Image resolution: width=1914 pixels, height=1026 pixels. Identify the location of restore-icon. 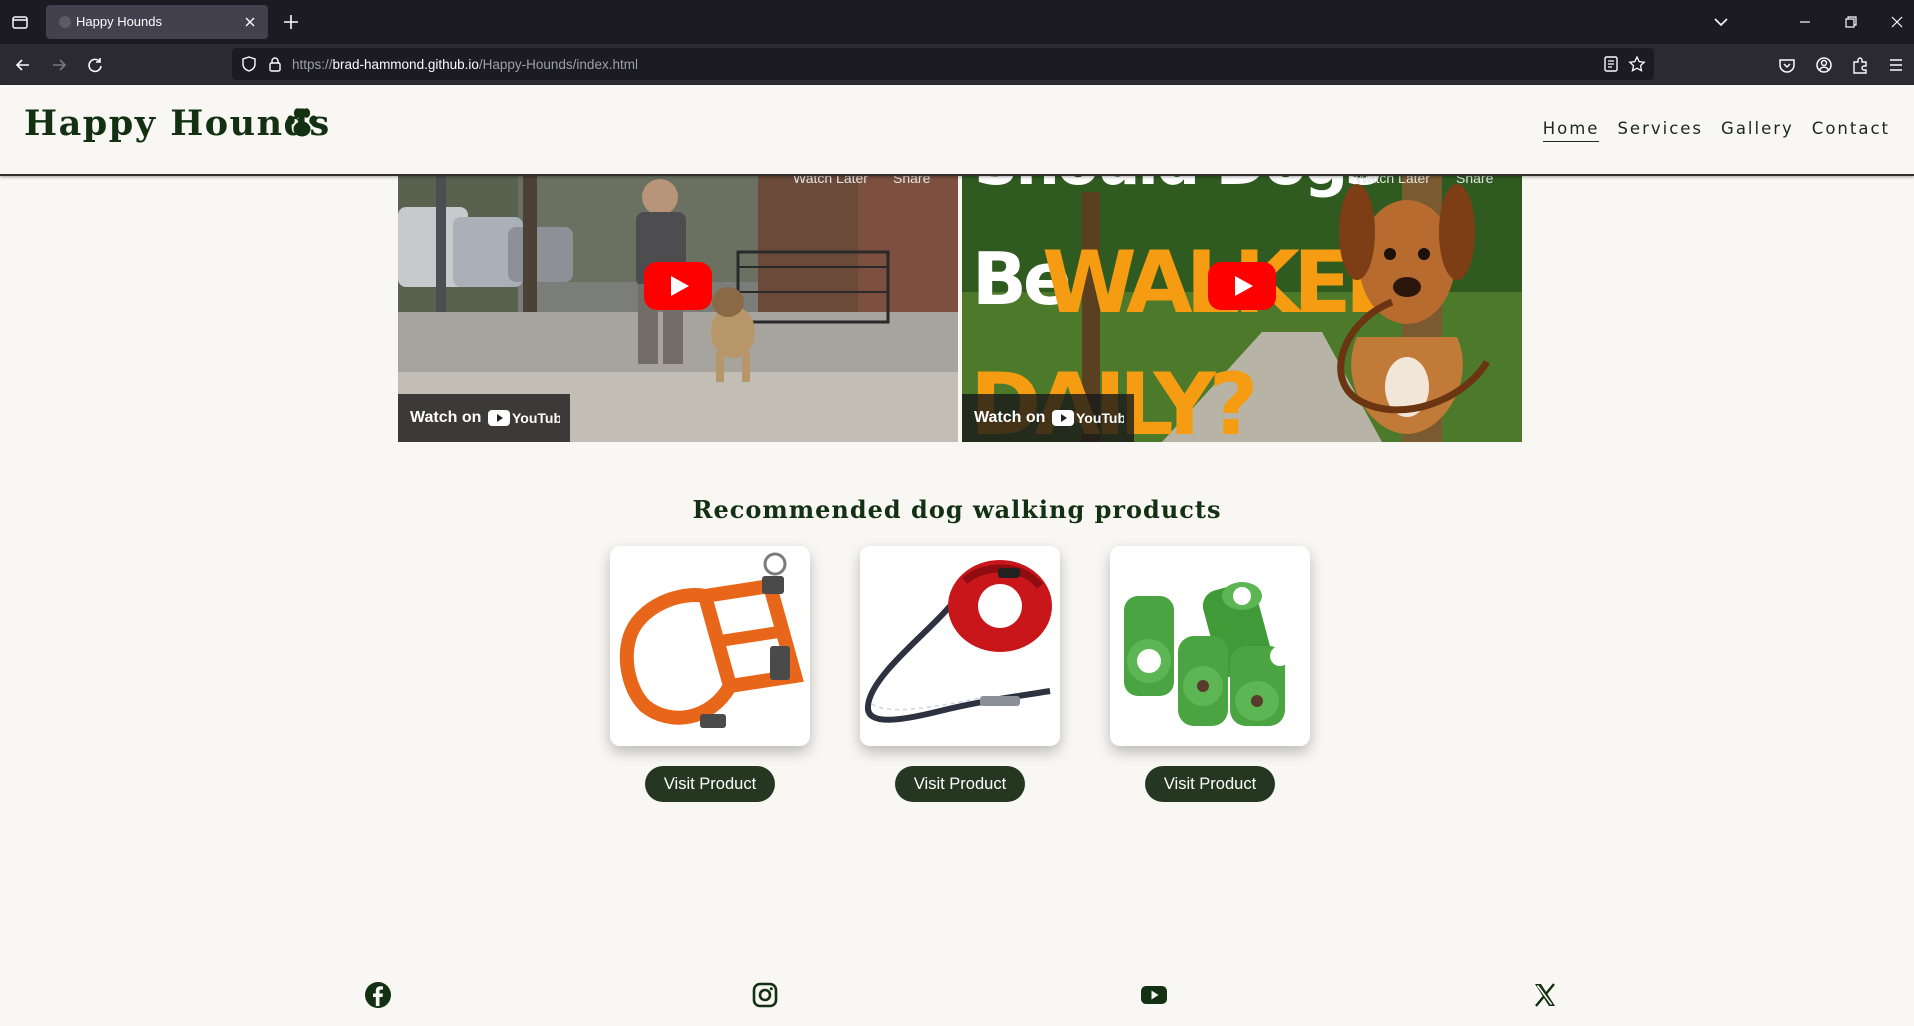
(1851, 22).